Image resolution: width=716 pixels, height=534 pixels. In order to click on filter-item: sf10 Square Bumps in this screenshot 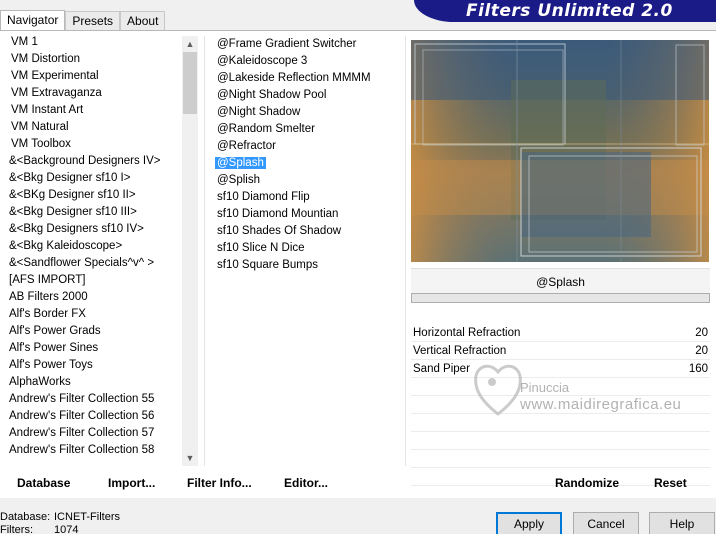, I will do `click(305, 265)`.